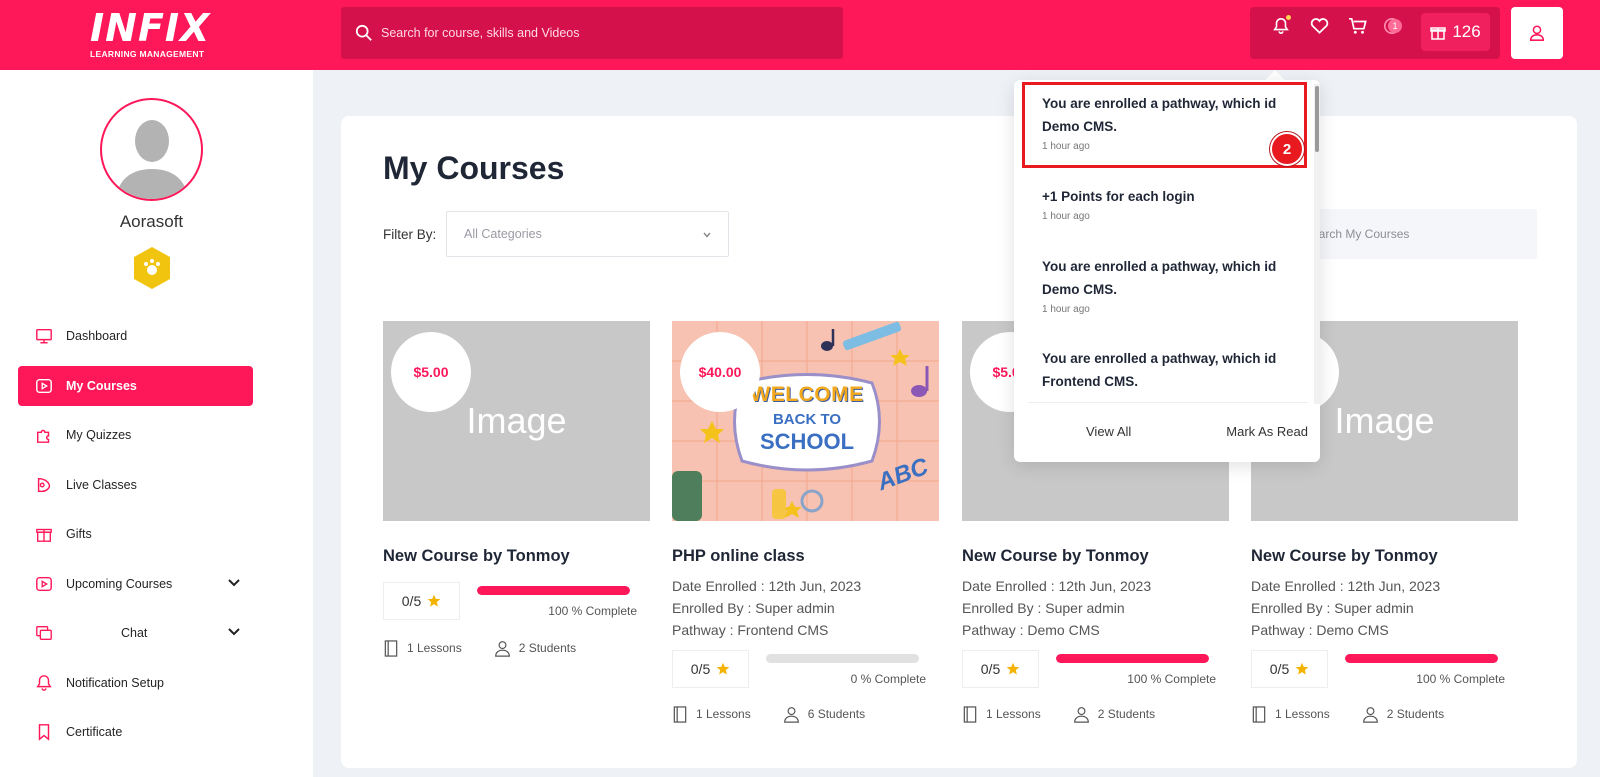  What do you see at coordinates (97, 336) in the screenshot?
I see `sidebar-item-label: Dashboard` at bounding box center [97, 336].